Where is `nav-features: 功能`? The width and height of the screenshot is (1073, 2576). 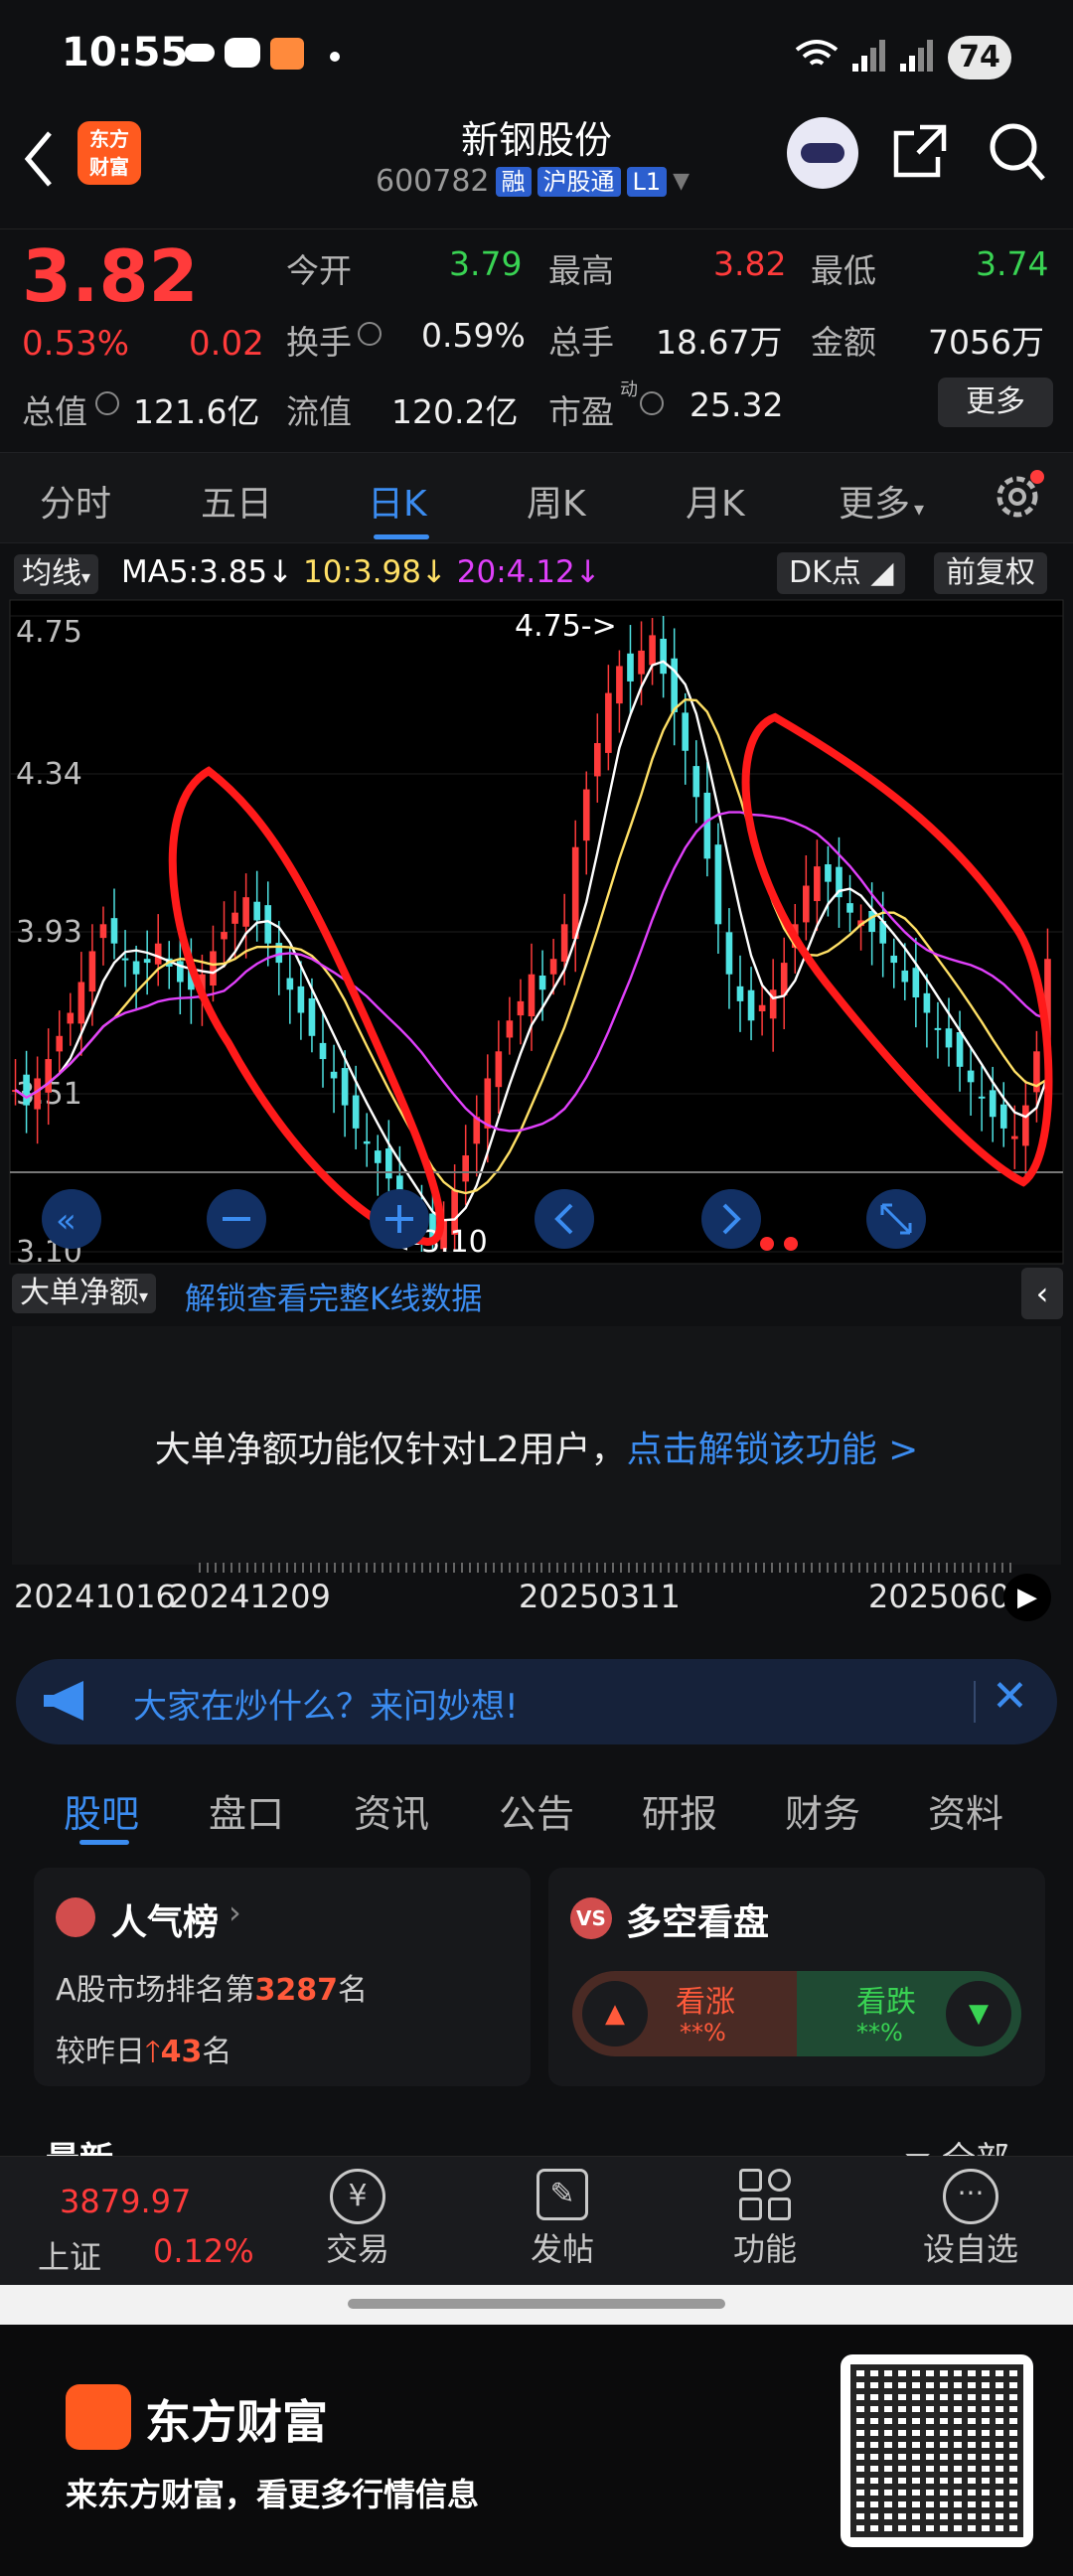
nav-features: 功能 is located at coordinates (765, 2219).